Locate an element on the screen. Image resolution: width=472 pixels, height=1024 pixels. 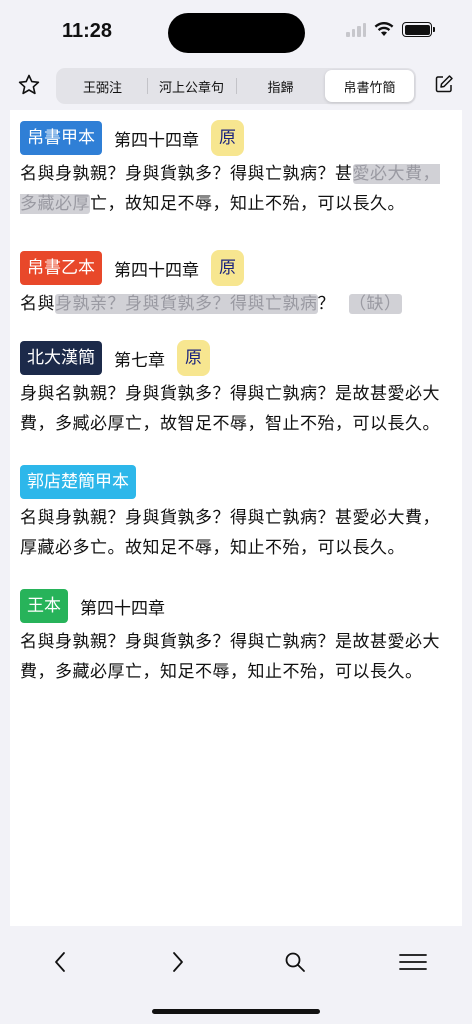
status-time: 11:28 is located at coordinates (87, 31).